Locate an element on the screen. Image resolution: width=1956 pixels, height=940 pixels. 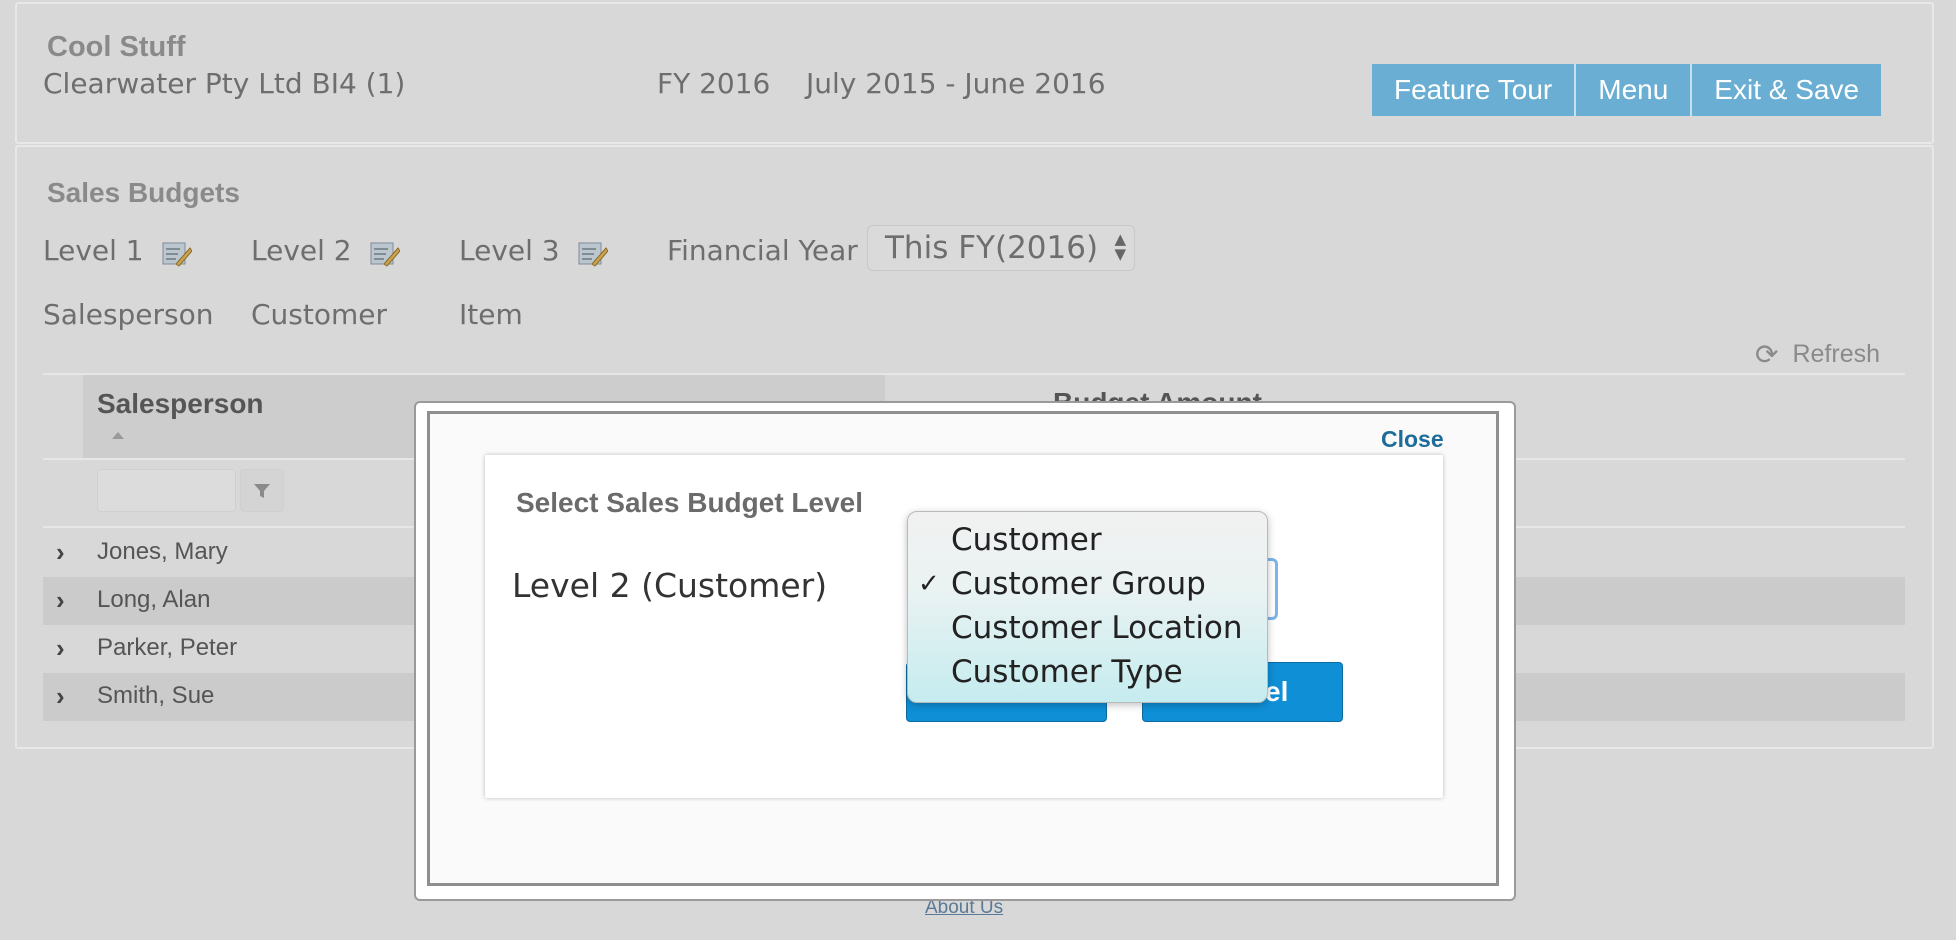
level-2-value: Customer is located at coordinates (319, 314).